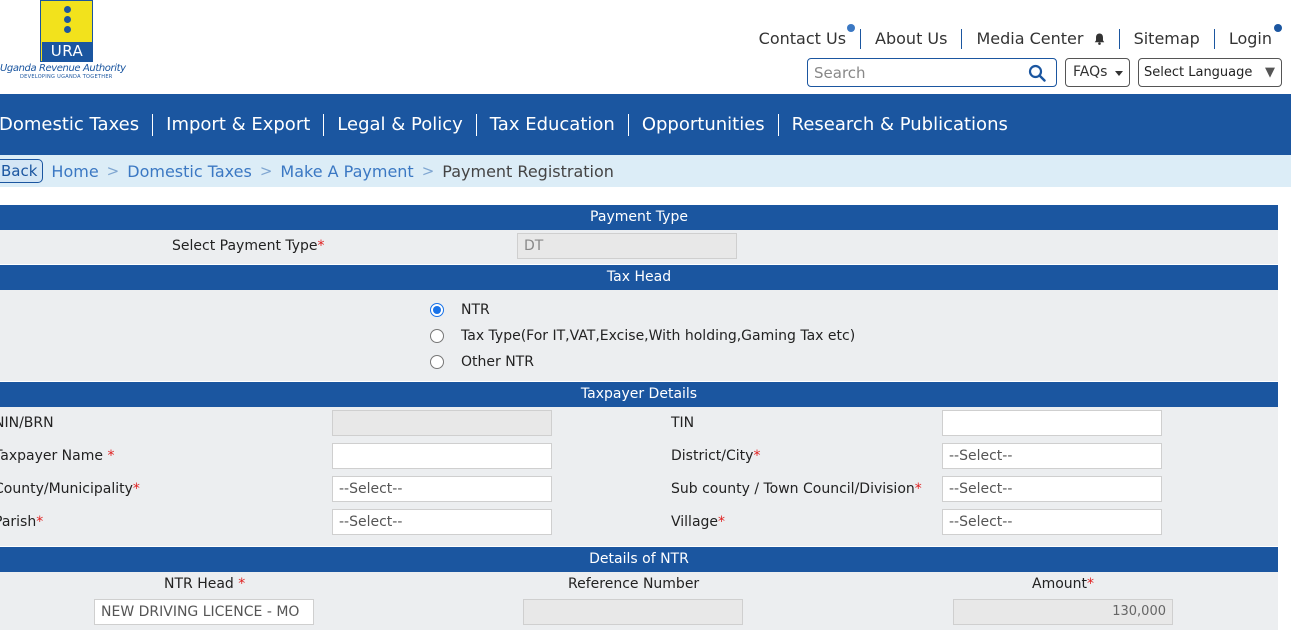  Describe the element at coordinates (913, 72) in the screenshot. I see `search-input` at that location.